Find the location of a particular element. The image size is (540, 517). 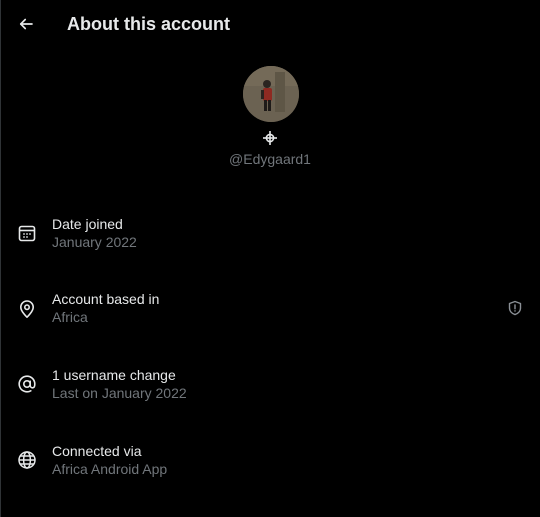

username-handle: @Edygaard1 is located at coordinates (270, 159).